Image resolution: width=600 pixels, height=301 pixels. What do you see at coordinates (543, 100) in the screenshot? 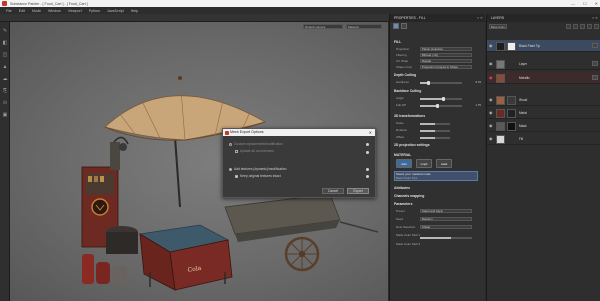
I see `layer-row: ◉ Wood` at bounding box center [543, 100].